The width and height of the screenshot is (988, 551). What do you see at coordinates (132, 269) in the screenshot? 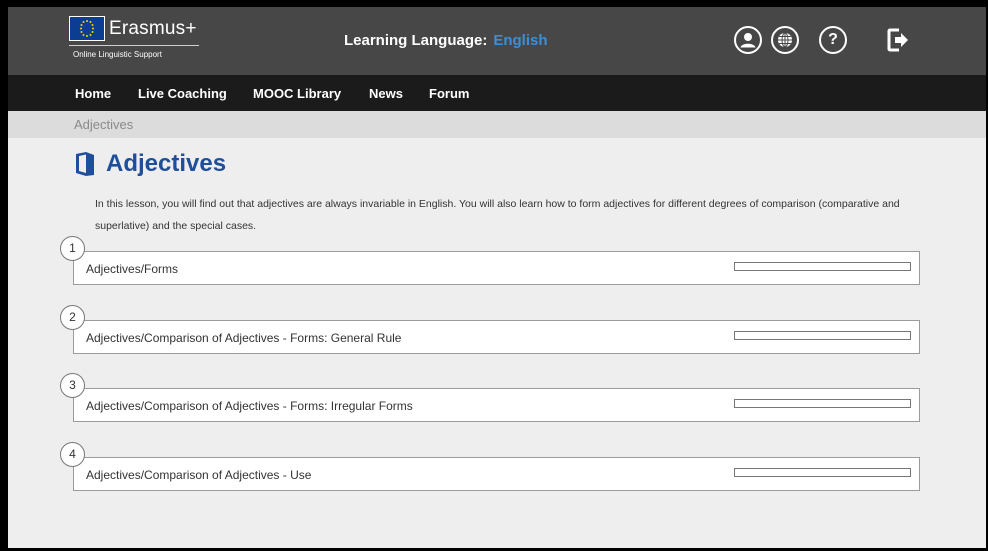
I see `lesson-title: Adjectives/Forms` at bounding box center [132, 269].